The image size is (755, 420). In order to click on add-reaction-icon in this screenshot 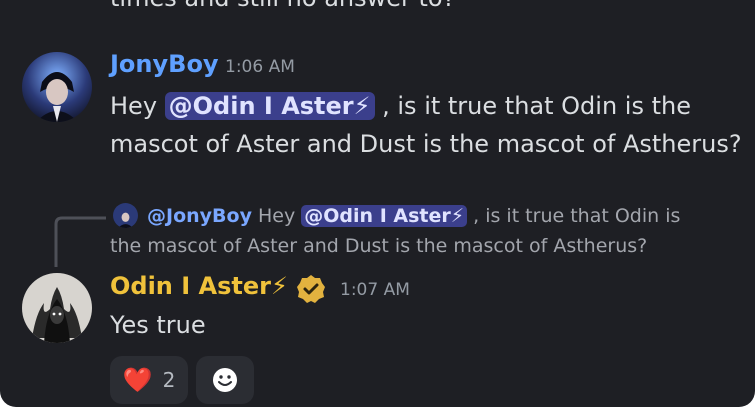, I will do `click(225, 380)`.